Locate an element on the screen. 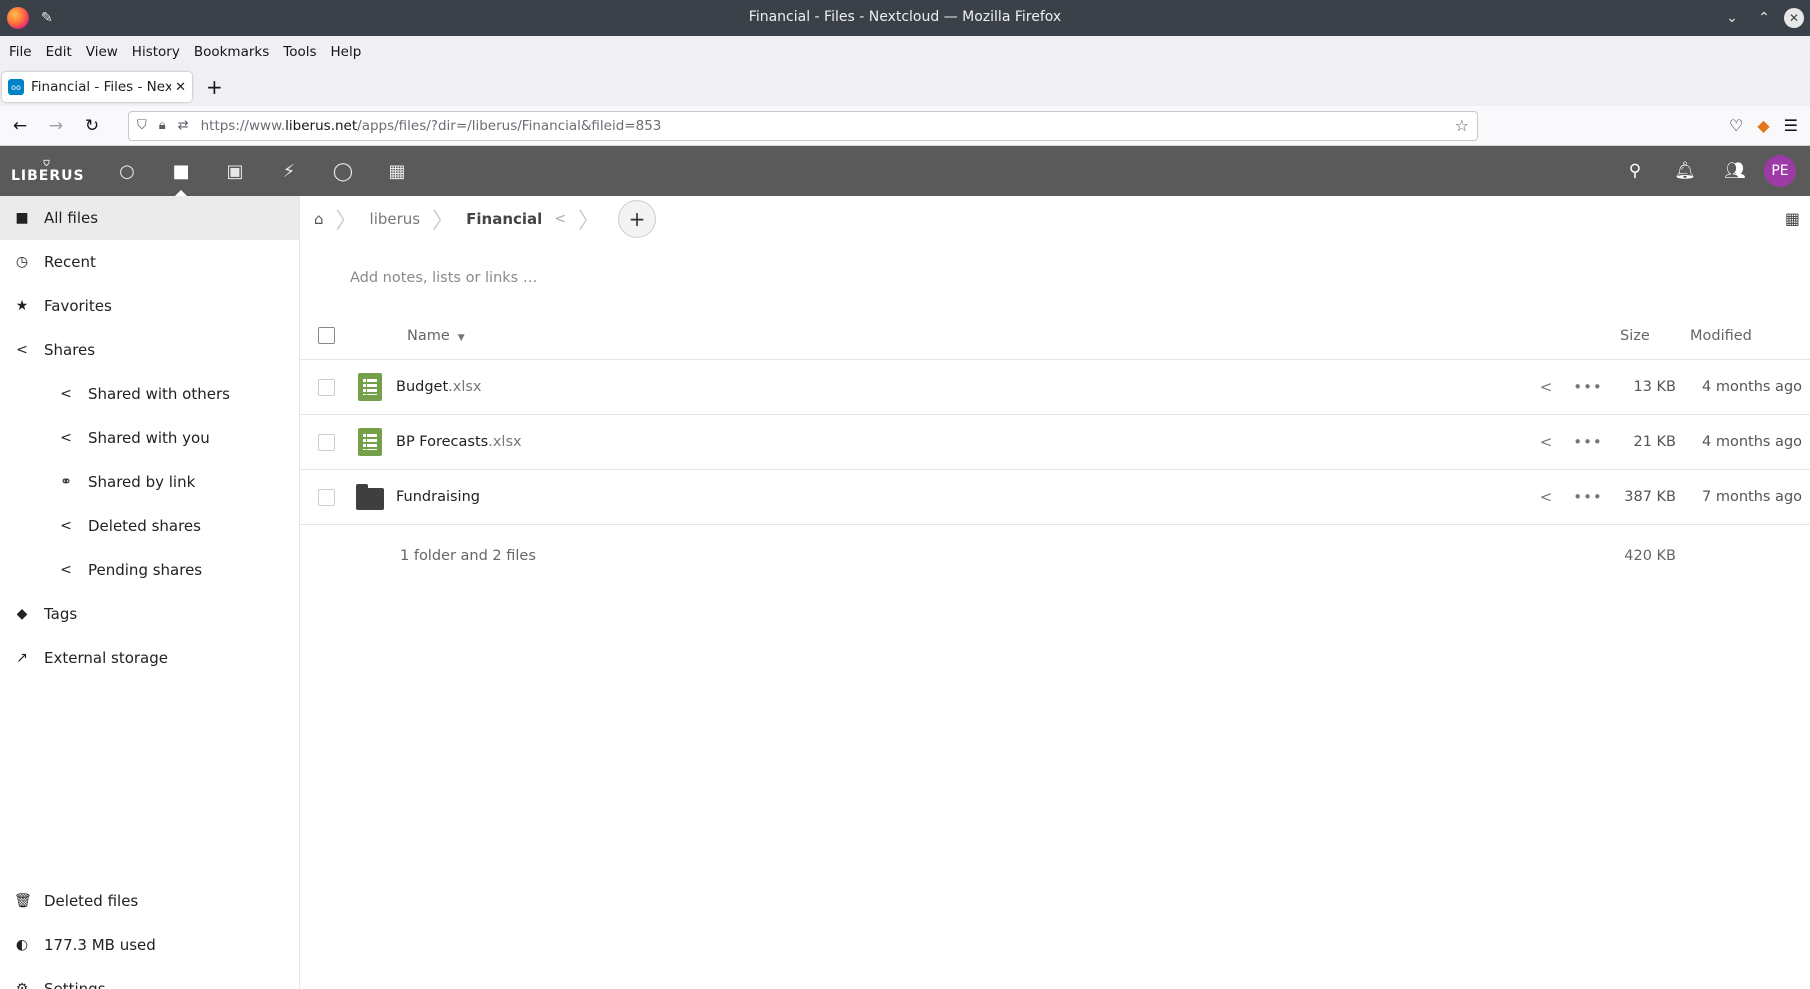 Image resolution: width=1810 pixels, height=989 pixels. dashboard-app-icon: ○ is located at coordinates (127, 171).